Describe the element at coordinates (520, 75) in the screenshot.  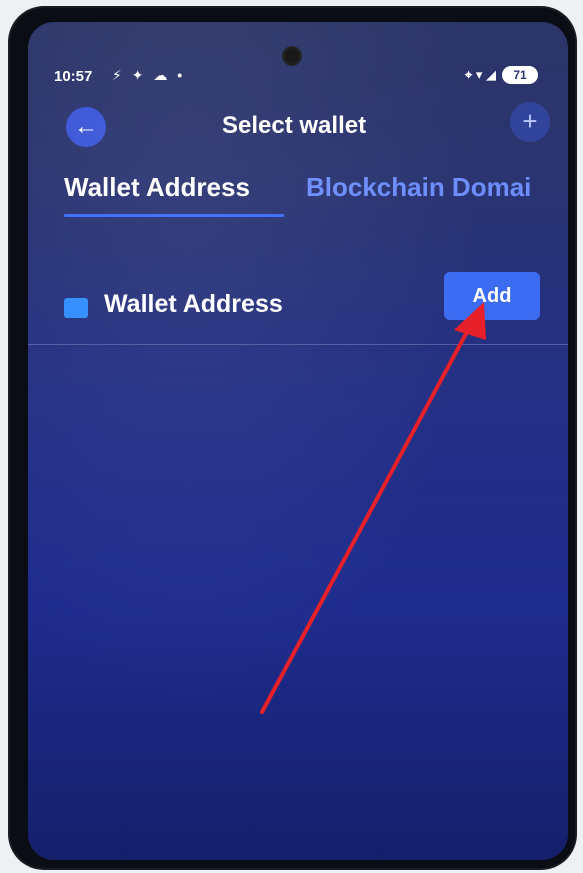
I see `battery-icon: 71` at that location.